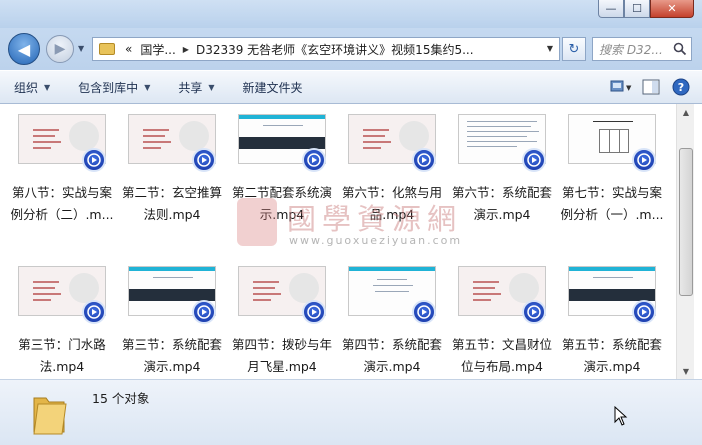  Describe the element at coordinates (282, 356) in the screenshot. I see `file-name: 第四节：拨砂与年 月飞星.mp4` at that location.